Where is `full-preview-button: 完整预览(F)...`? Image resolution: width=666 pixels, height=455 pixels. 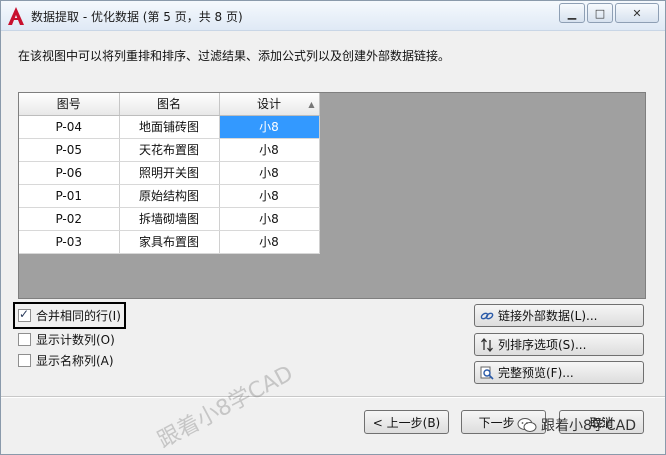 full-preview-button: 完整预览(F)... is located at coordinates (559, 372).